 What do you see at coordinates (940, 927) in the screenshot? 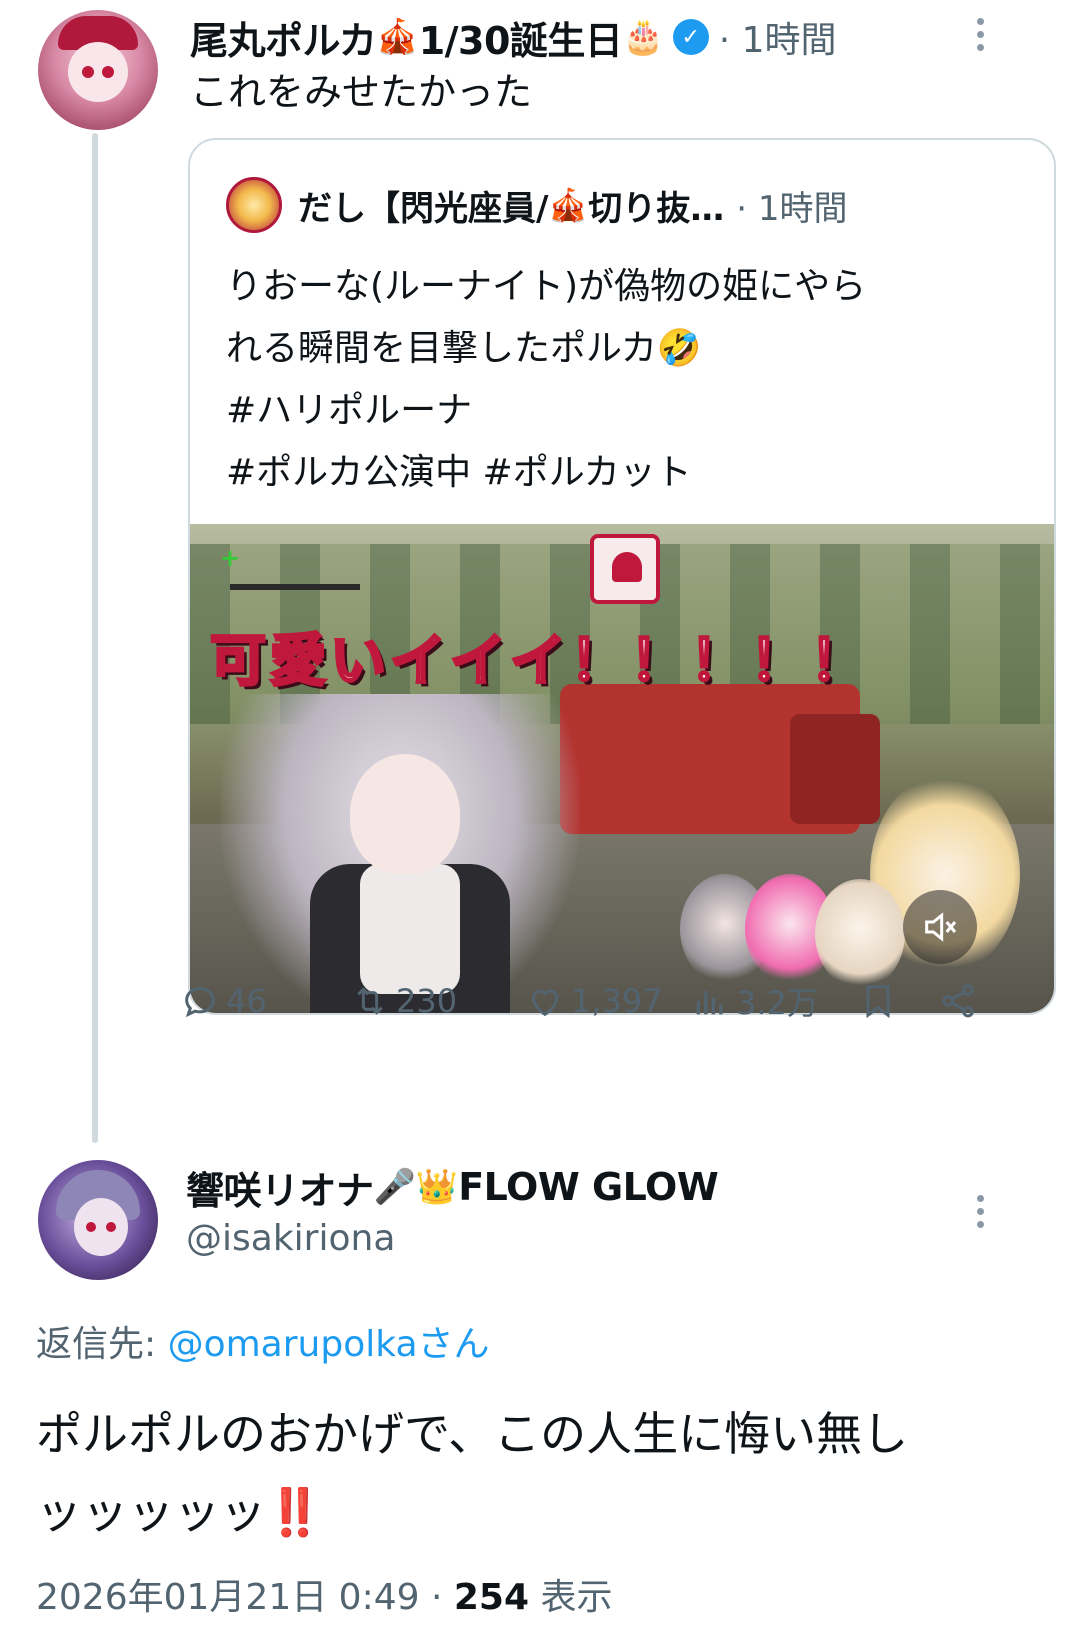
I see `speaker-muted-icon` at bounding box center [940, 927].